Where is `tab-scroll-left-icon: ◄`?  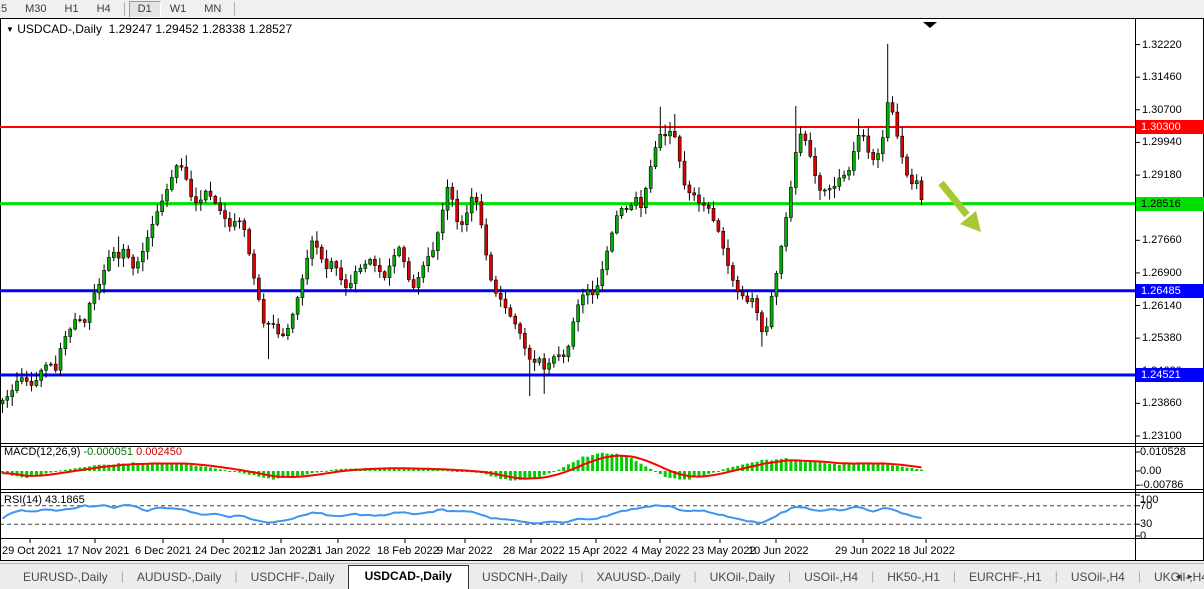 tab-scroll-left-icon: ◄ is located at coordinates (1180, 576).